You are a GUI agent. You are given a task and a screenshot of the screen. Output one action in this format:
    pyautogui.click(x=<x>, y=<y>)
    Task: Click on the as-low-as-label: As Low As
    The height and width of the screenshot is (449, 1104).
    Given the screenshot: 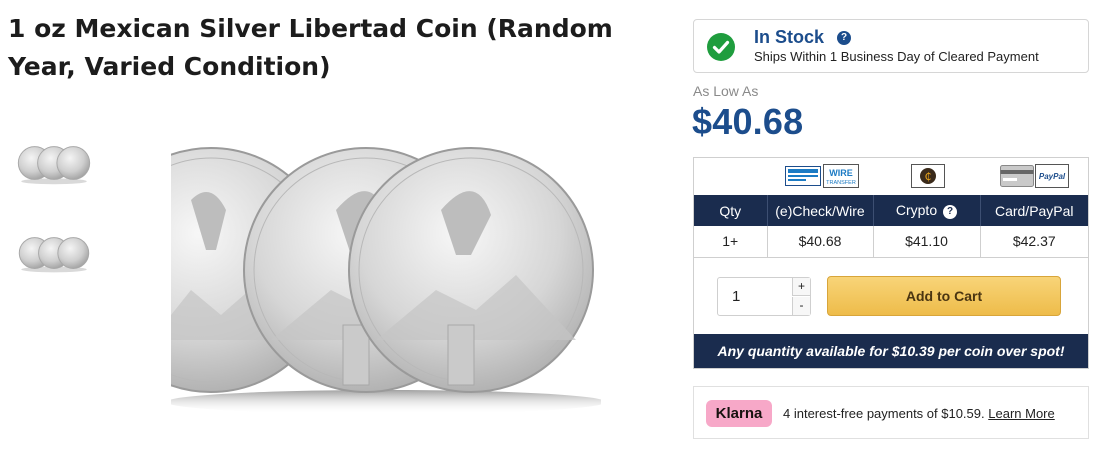 What is the action you would take?
    pyautogui.click(x=726, y=91)
    